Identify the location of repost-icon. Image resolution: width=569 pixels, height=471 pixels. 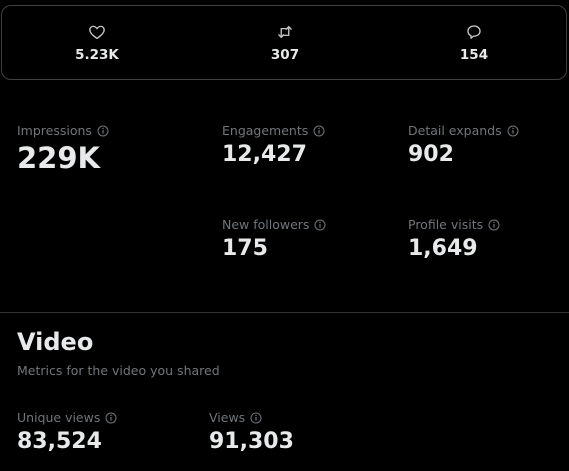
(285, 32).